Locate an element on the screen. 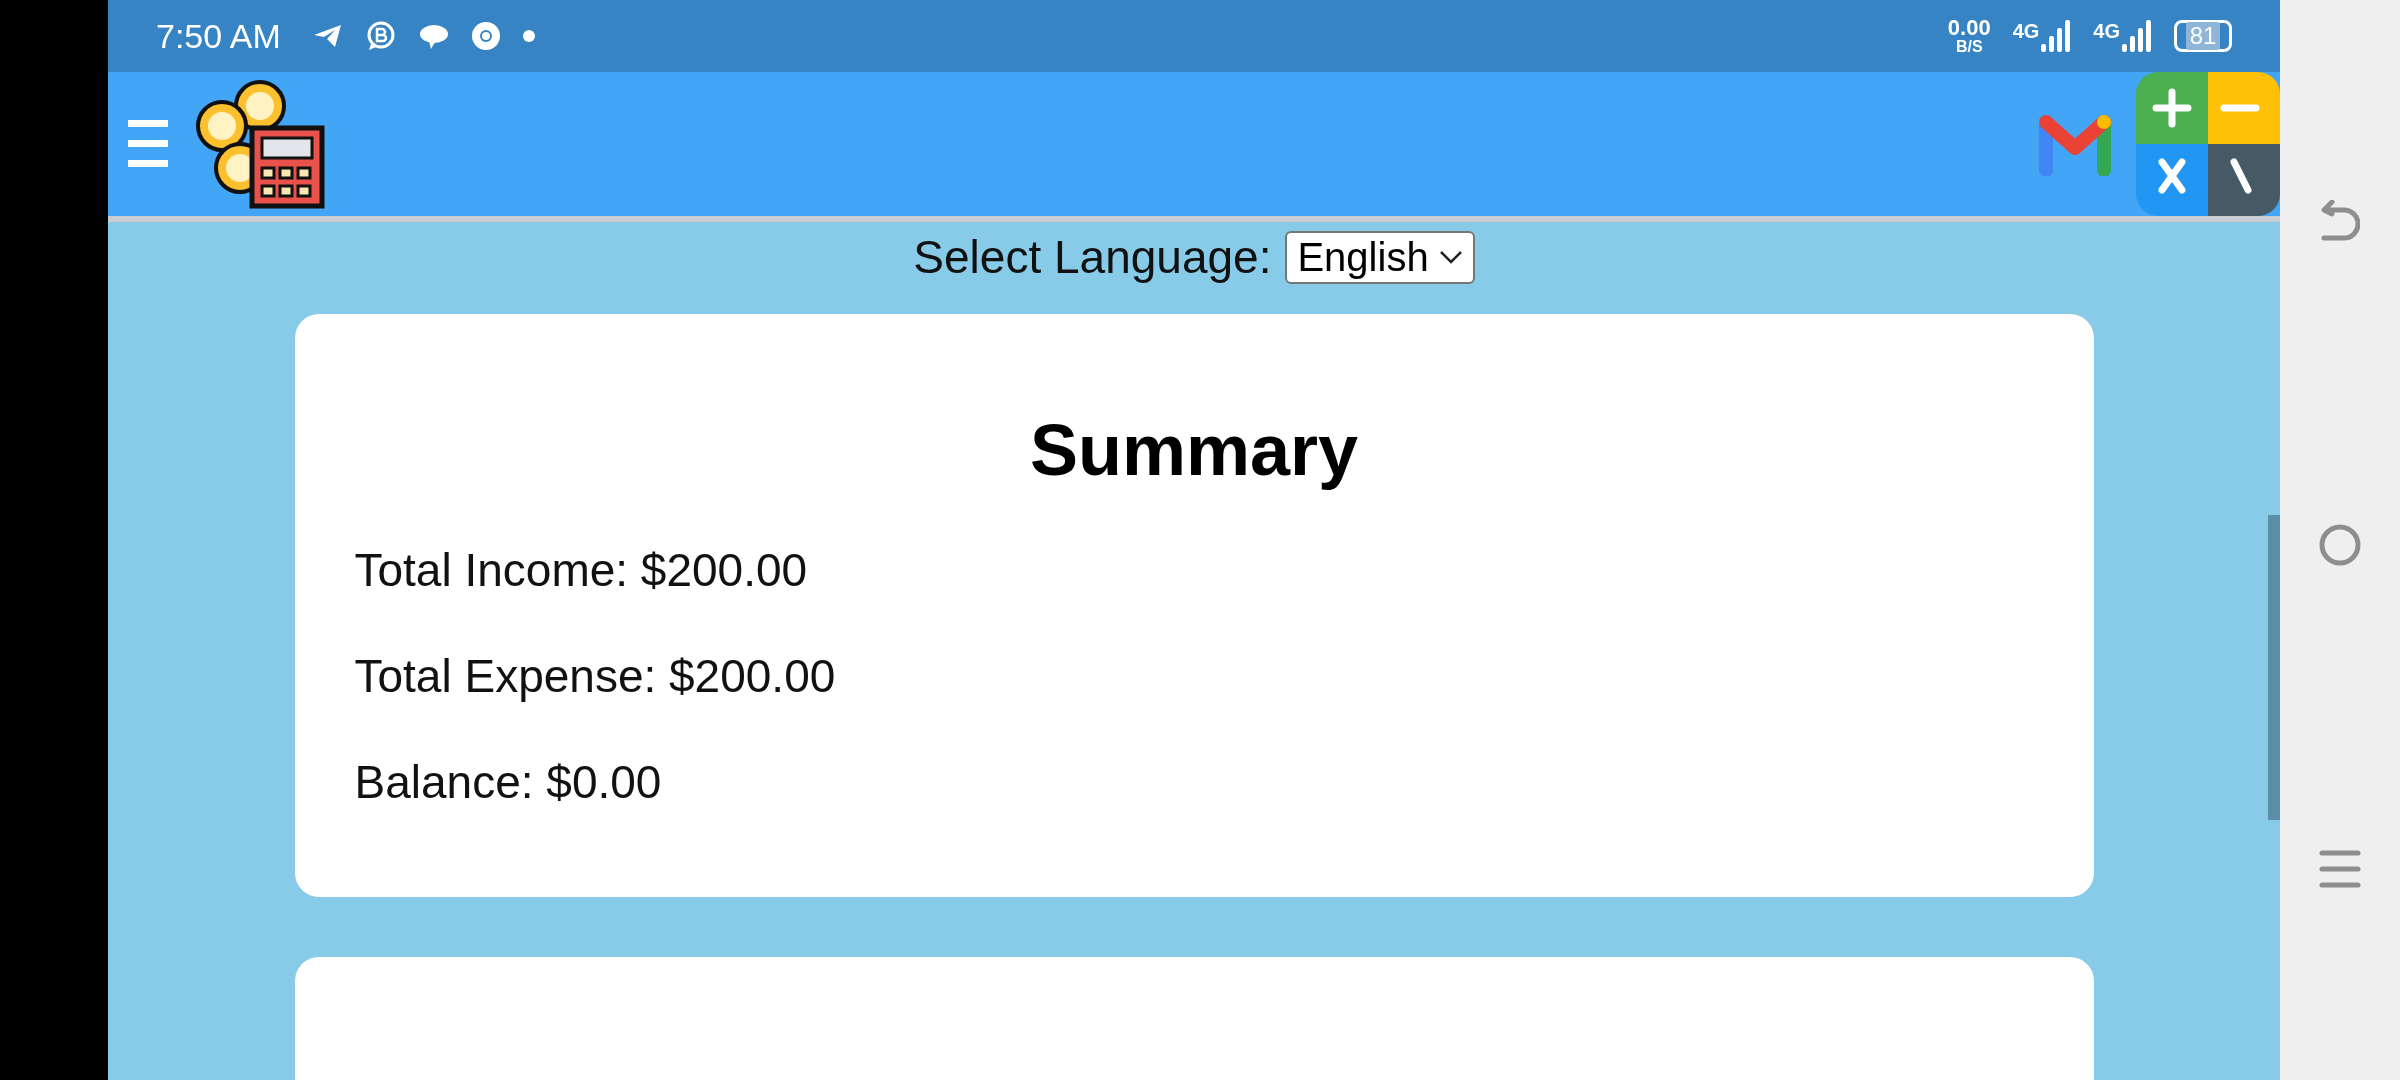 This screenshot has width=2400, height=1080. back-icon is located at coordinates (2340, 221).